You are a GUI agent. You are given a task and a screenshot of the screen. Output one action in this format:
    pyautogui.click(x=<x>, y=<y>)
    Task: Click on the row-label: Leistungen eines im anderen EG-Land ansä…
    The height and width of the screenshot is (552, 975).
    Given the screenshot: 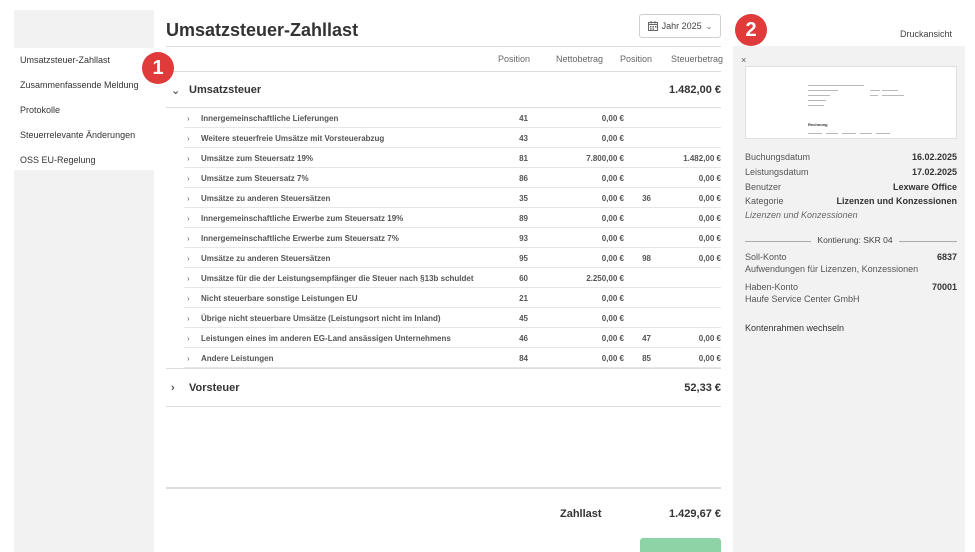 What is the action you would take?
    pyautogui.click(x=326, y=338)
    